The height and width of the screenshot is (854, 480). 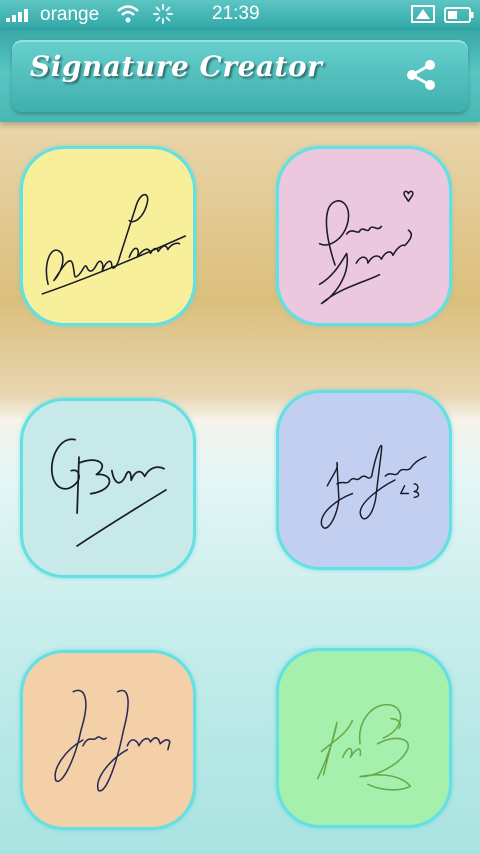 What do you see at coordinates (422, 75) in the screenshot?
I see `share-icon` at bounding box center [422, 75].